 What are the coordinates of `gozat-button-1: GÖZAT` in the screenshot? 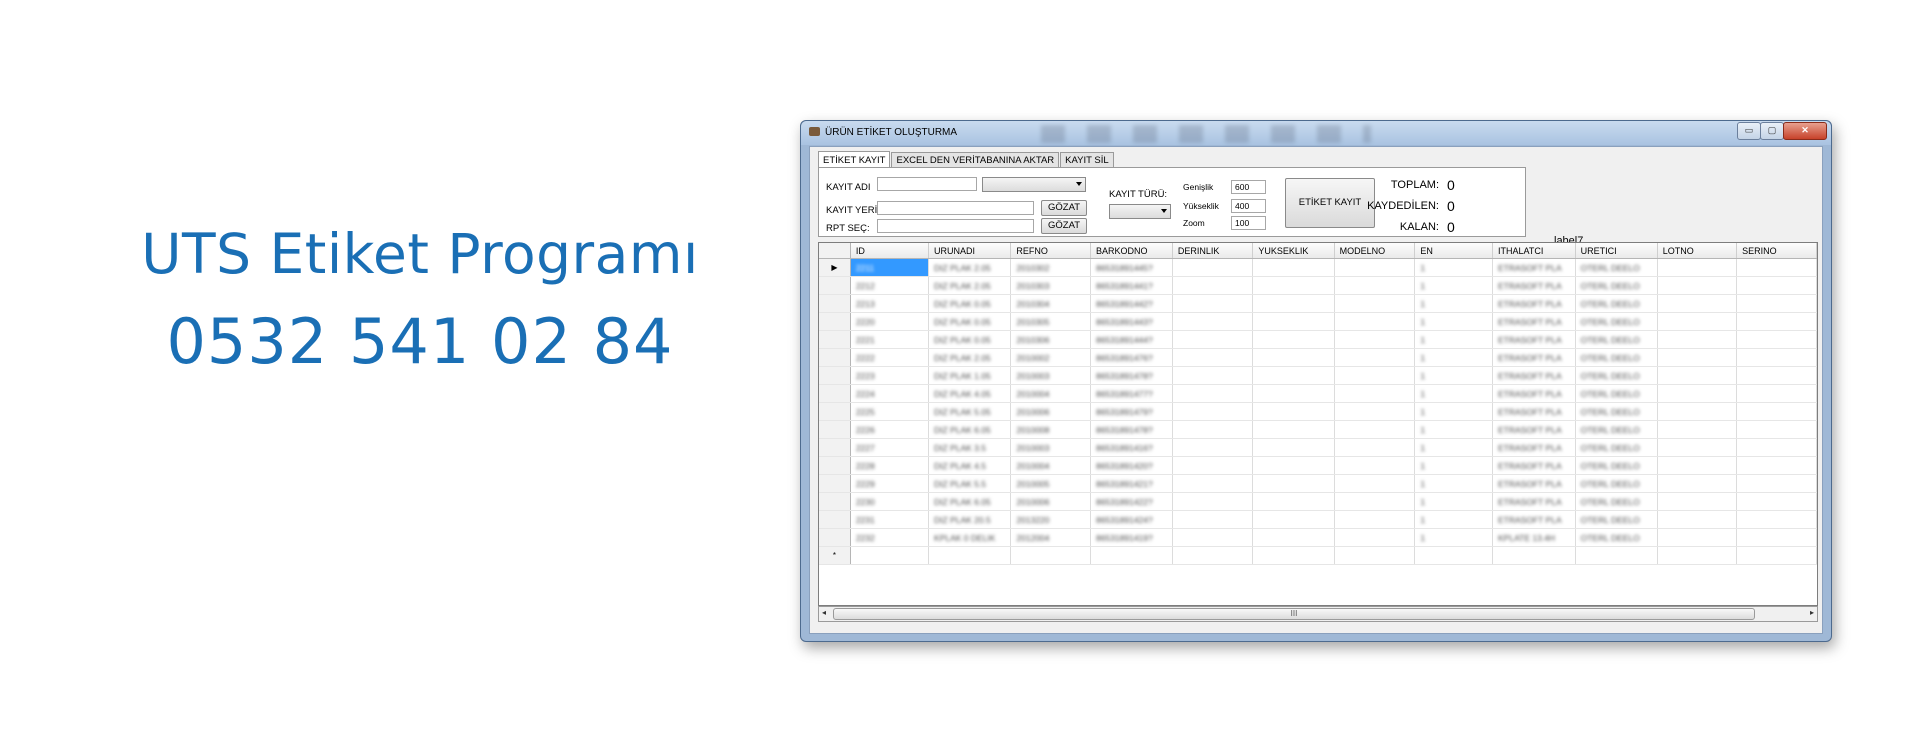 It's located at (1064, 208).